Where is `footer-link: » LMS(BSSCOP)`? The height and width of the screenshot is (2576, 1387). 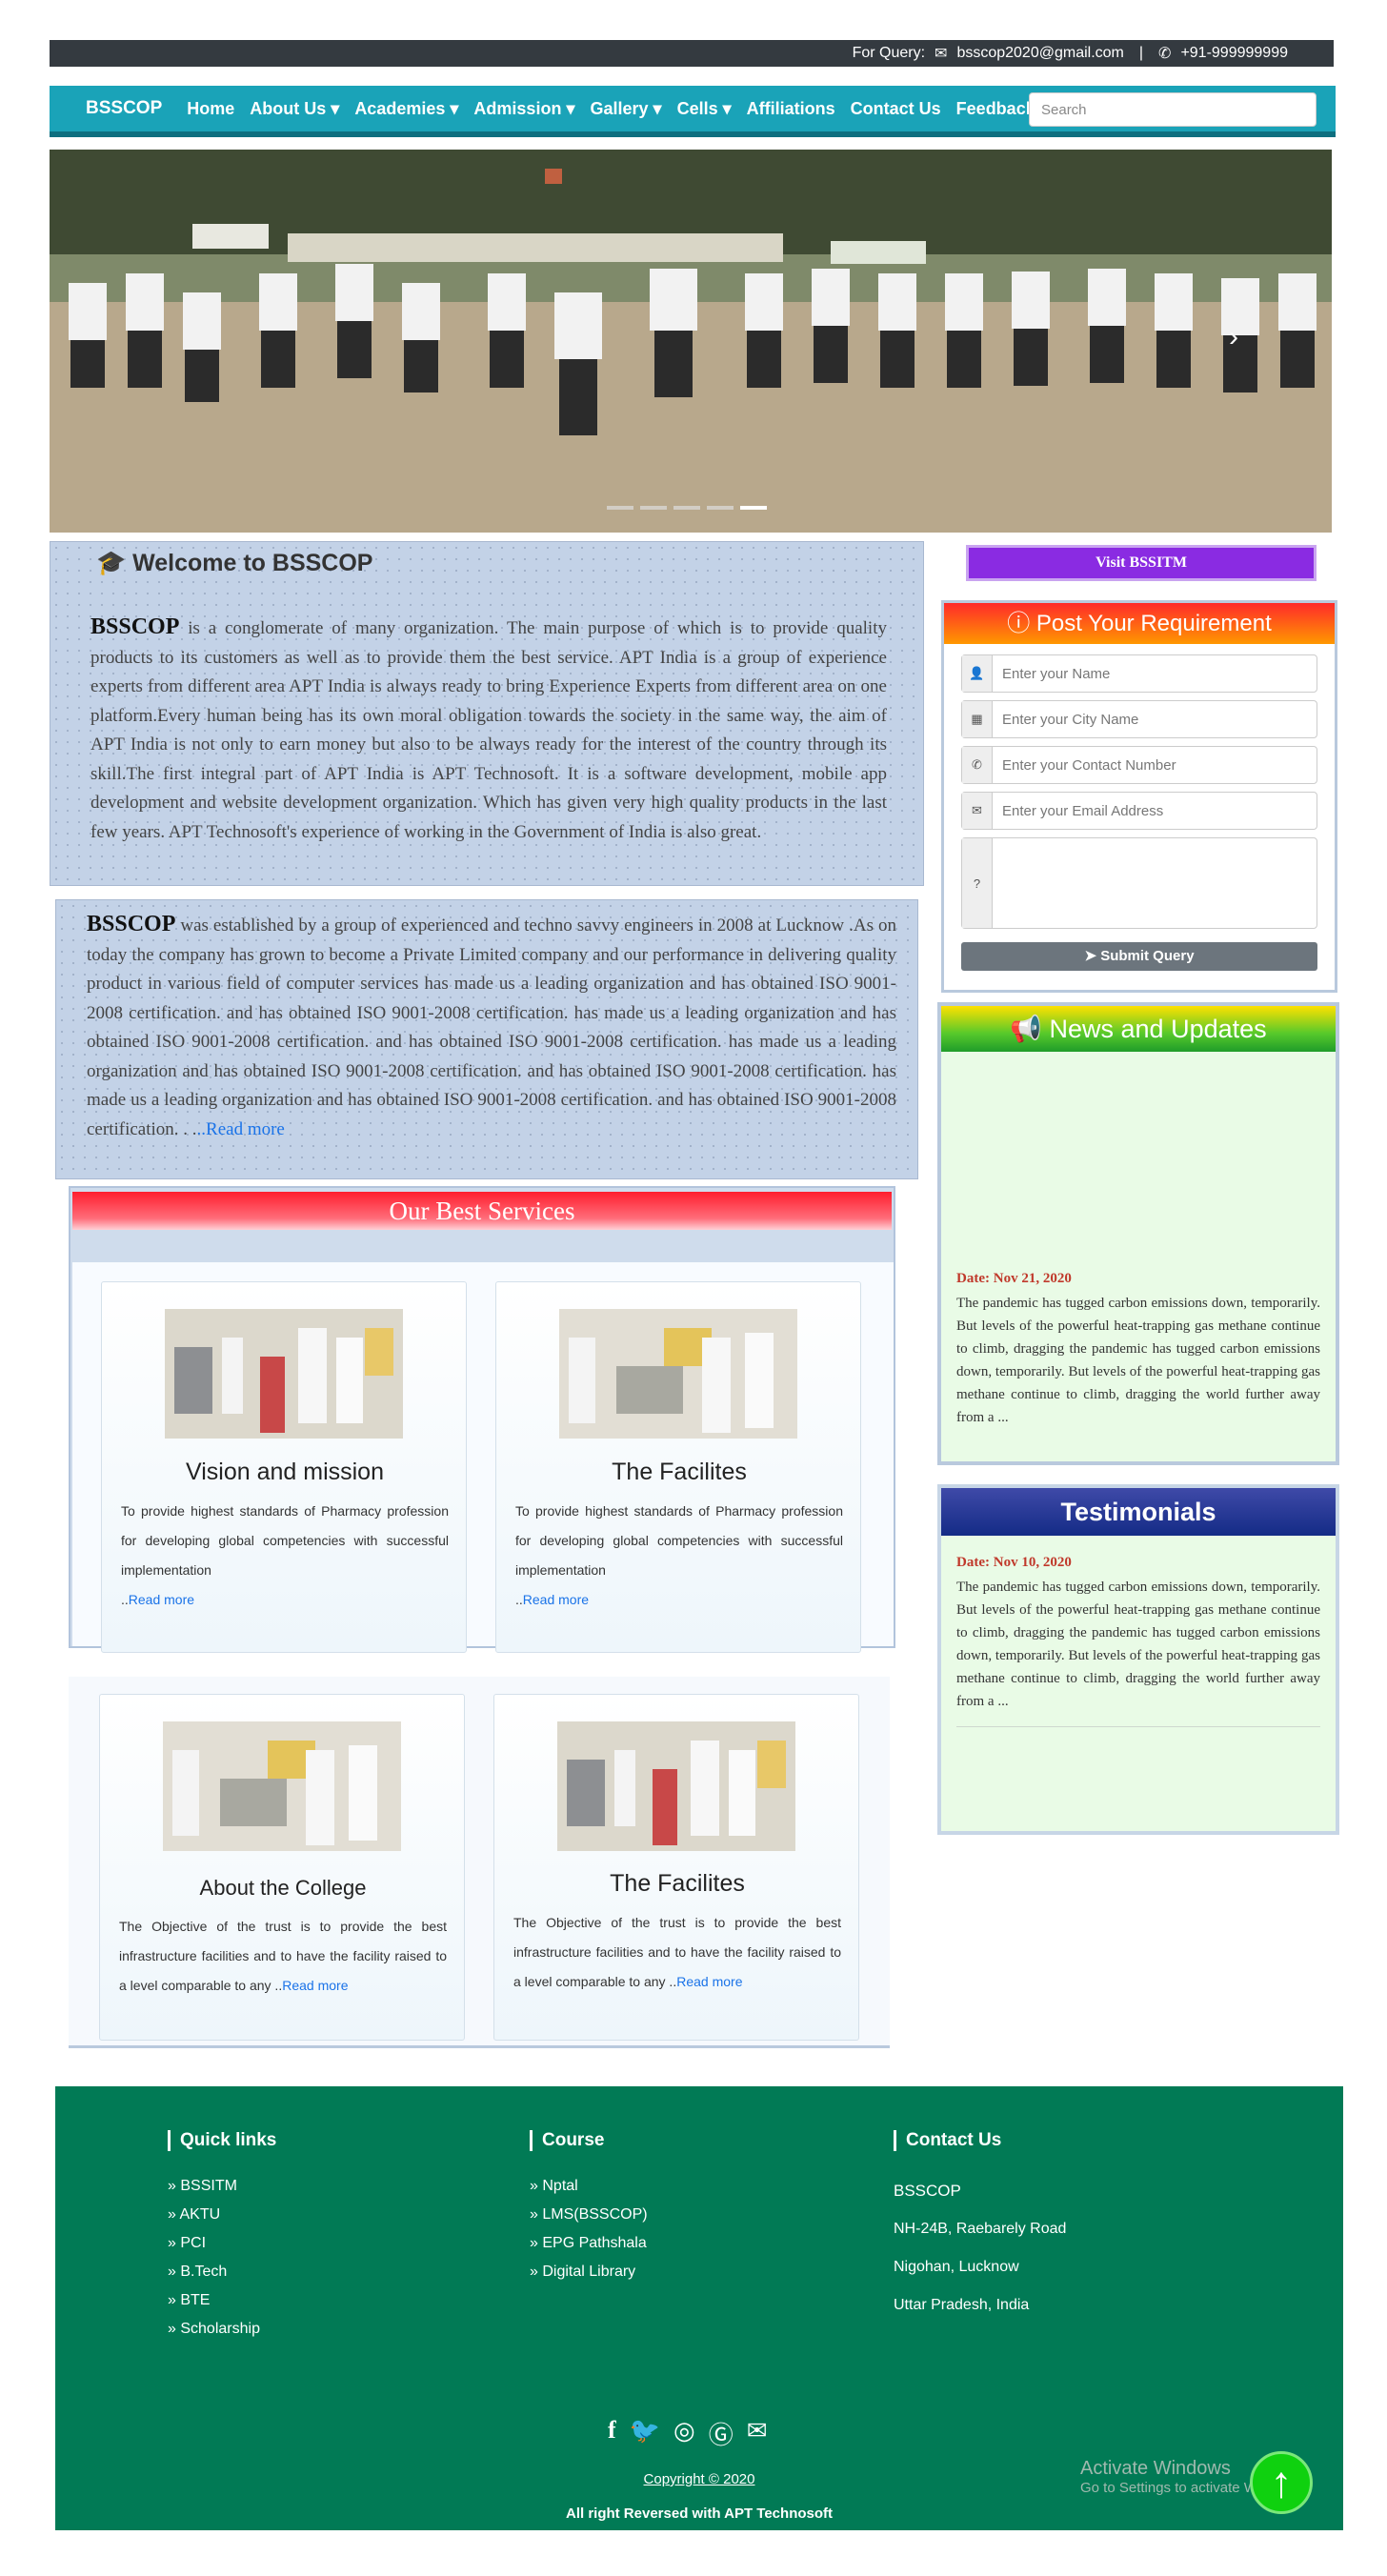 footer-link: » LMS(BSSCOP) is located at coordinates (672, 2215).